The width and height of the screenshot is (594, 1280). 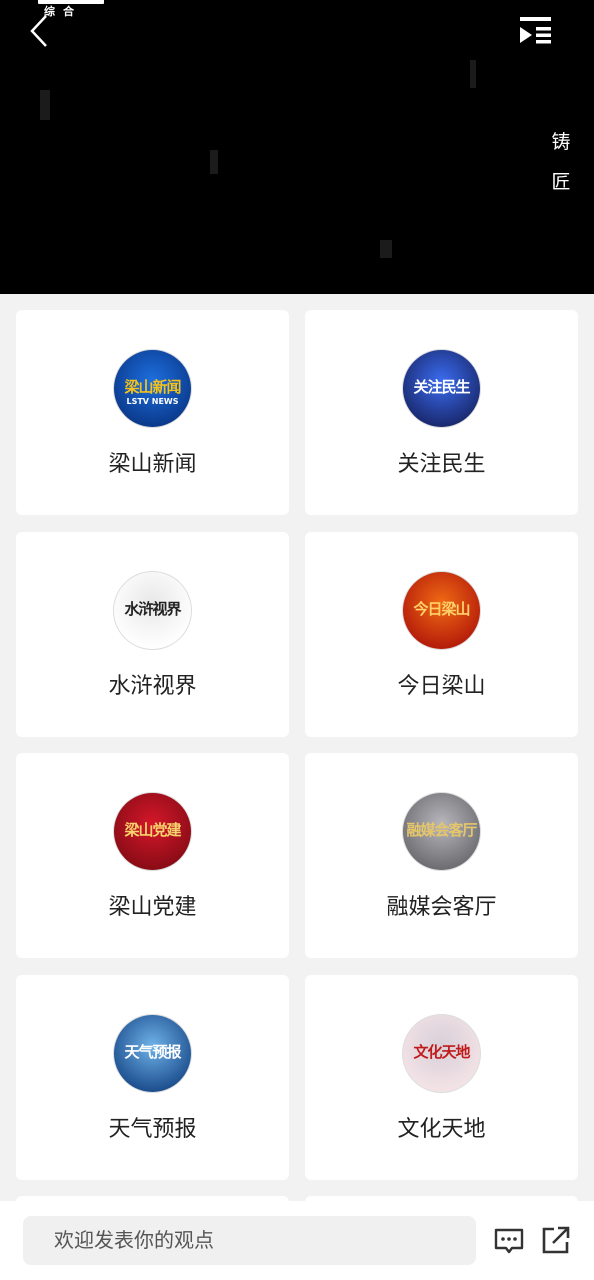 I want to click on channel-label: 天气预报, so click(x=152, y=1129).